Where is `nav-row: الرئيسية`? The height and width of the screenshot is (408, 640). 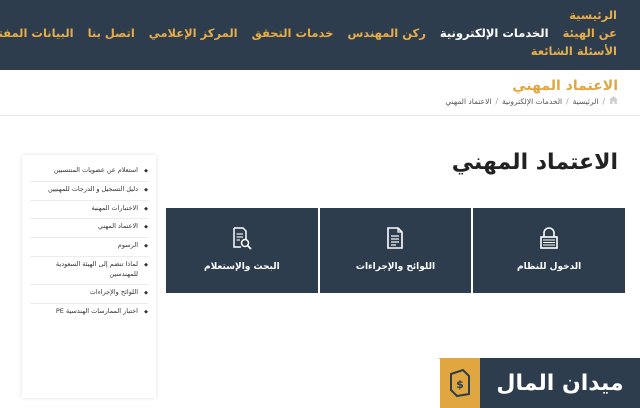 nav-row: الرئيسية is located at coordinates (593, 15).